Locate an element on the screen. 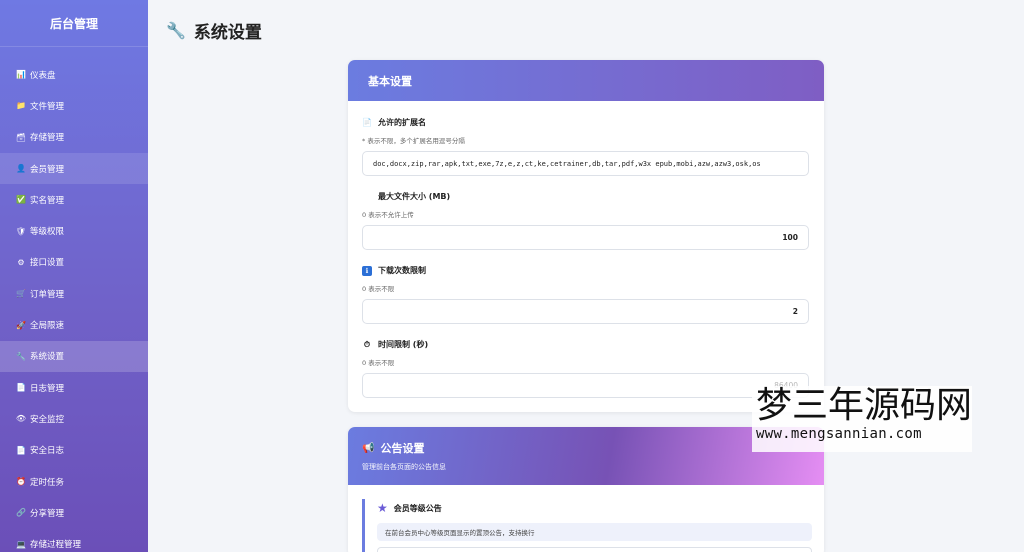  check-icon: ✅ is located at coordinates (21, 200).